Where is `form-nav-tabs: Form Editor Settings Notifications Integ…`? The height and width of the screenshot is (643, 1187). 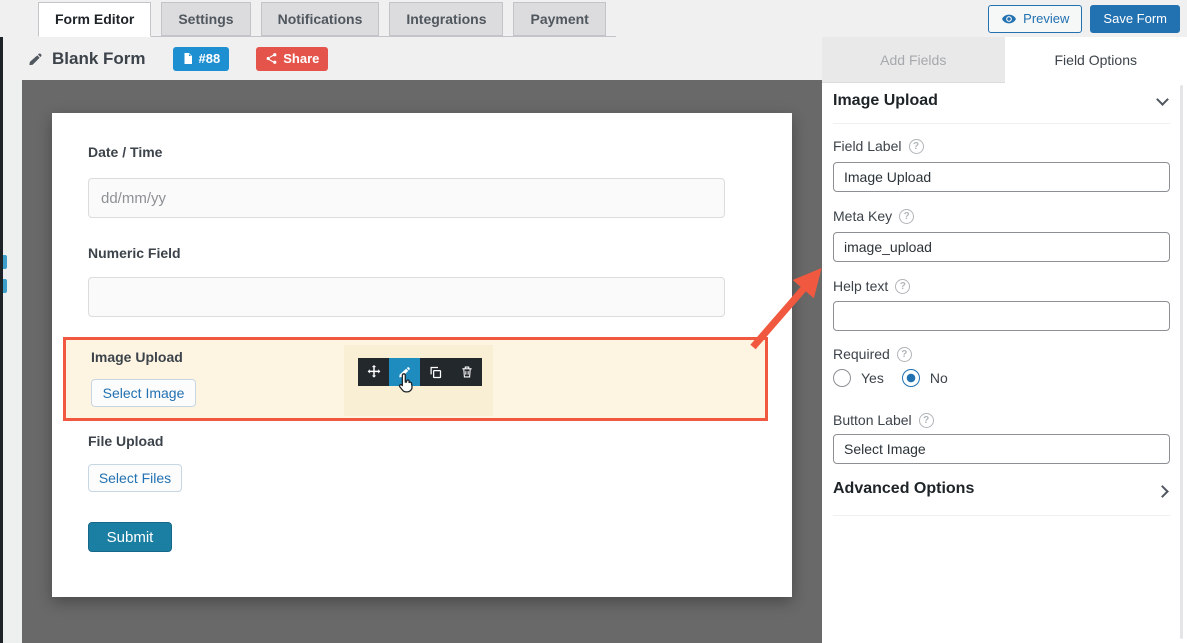
form-nav-tabs: Form Editor Settings Notifications Integ… is located at coordinates (327, 18).